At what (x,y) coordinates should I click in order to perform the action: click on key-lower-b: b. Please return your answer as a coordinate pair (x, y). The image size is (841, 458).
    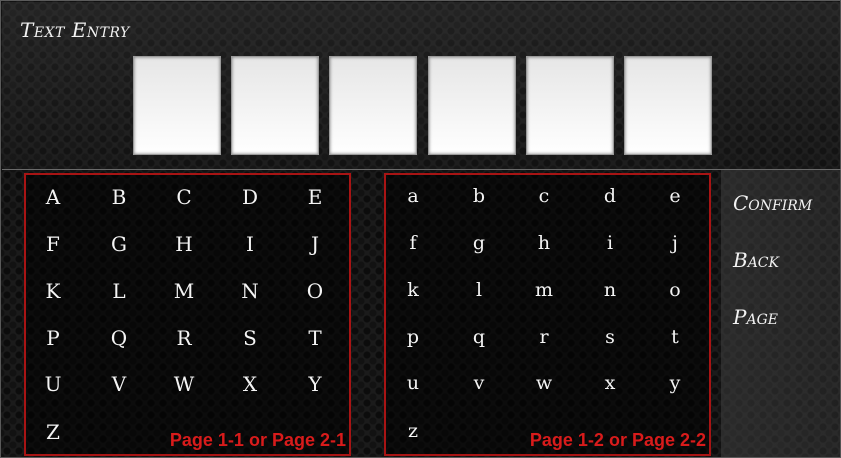
    Looking at the image, I should click on (479, 196).